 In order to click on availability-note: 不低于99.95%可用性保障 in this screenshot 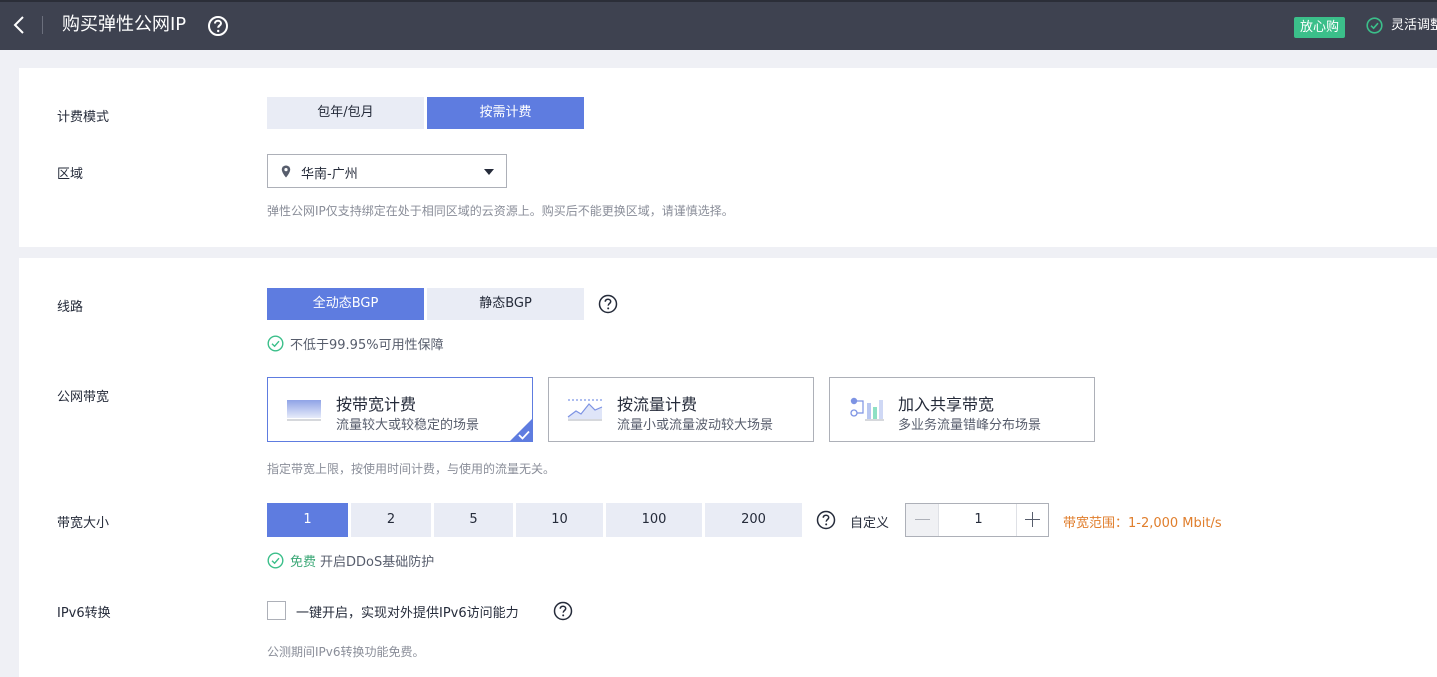, I will do `click(355, 343)`.